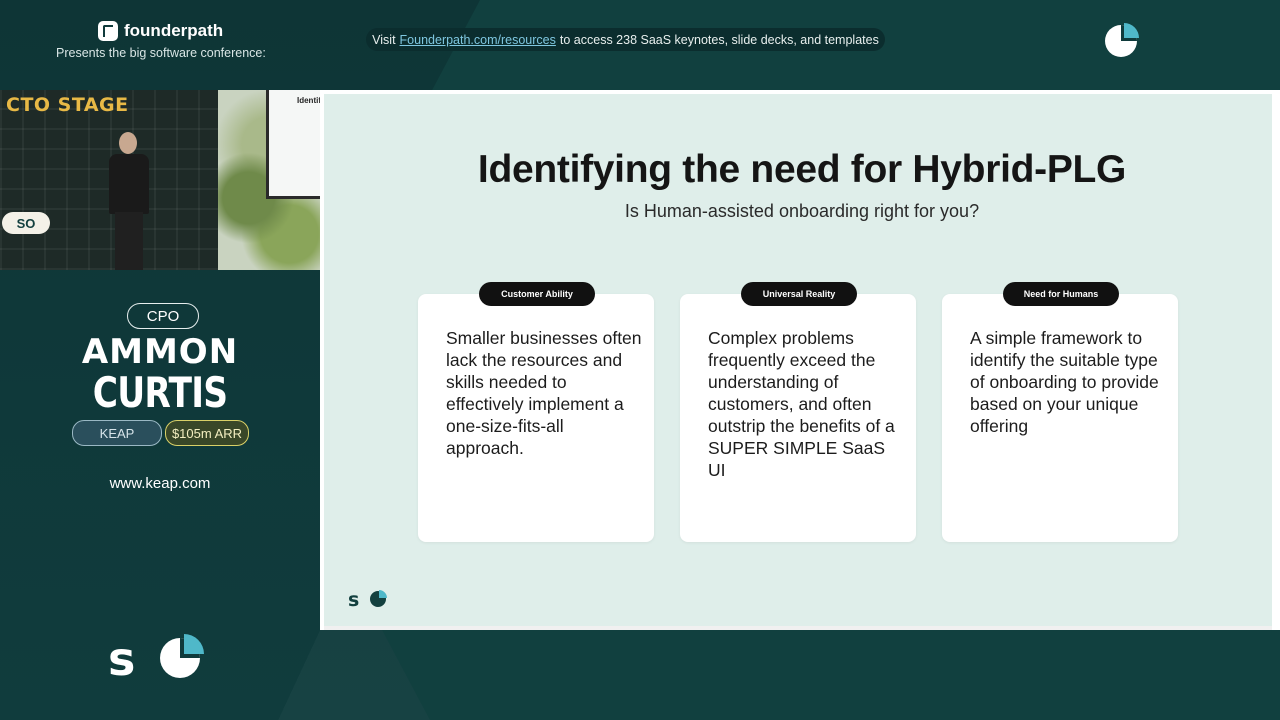 Image resolution: width=1280 pixels, height=720 pixels. Describe the element at coordinates (478, 40) in the screenshot. I see `resources-link: Founderpath.com/resources` at that location.